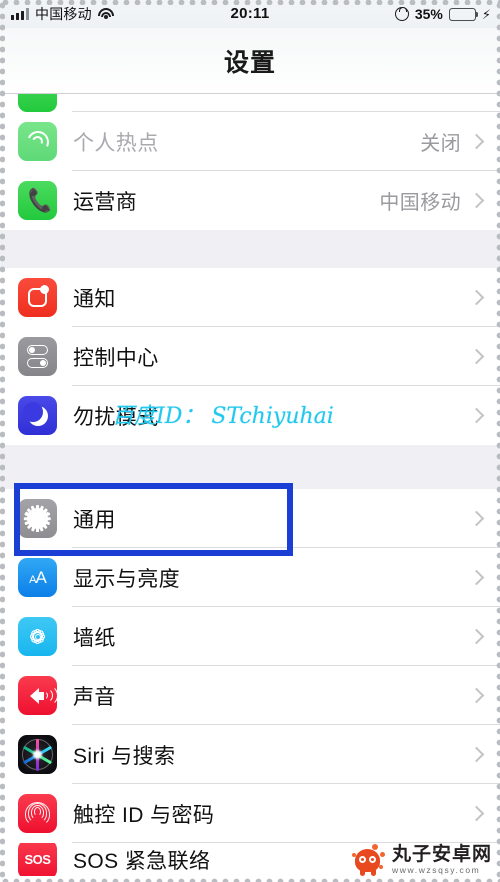 The width and height of the screenshot is (500, 882). Describe the element at coordinates (250, 695) in the screenshot. I see `row-sounds: 声音` at that location.